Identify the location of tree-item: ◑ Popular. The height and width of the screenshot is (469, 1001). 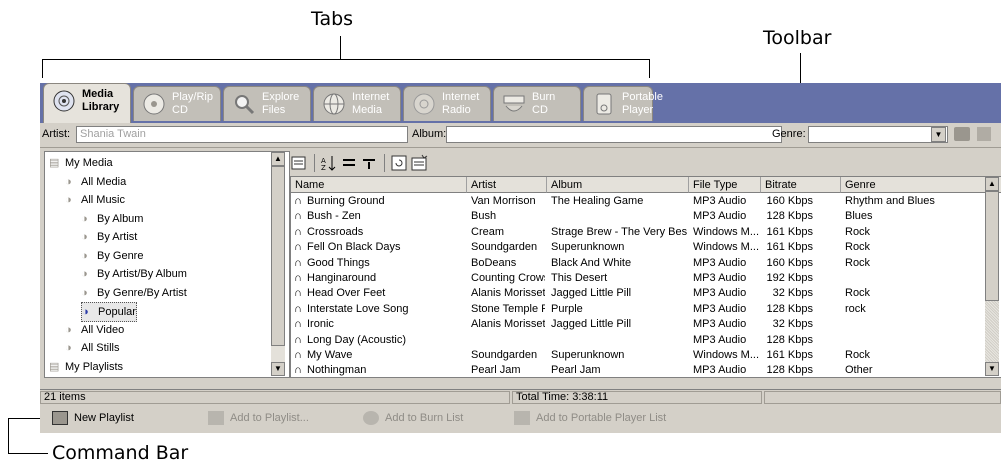
(109, 312).